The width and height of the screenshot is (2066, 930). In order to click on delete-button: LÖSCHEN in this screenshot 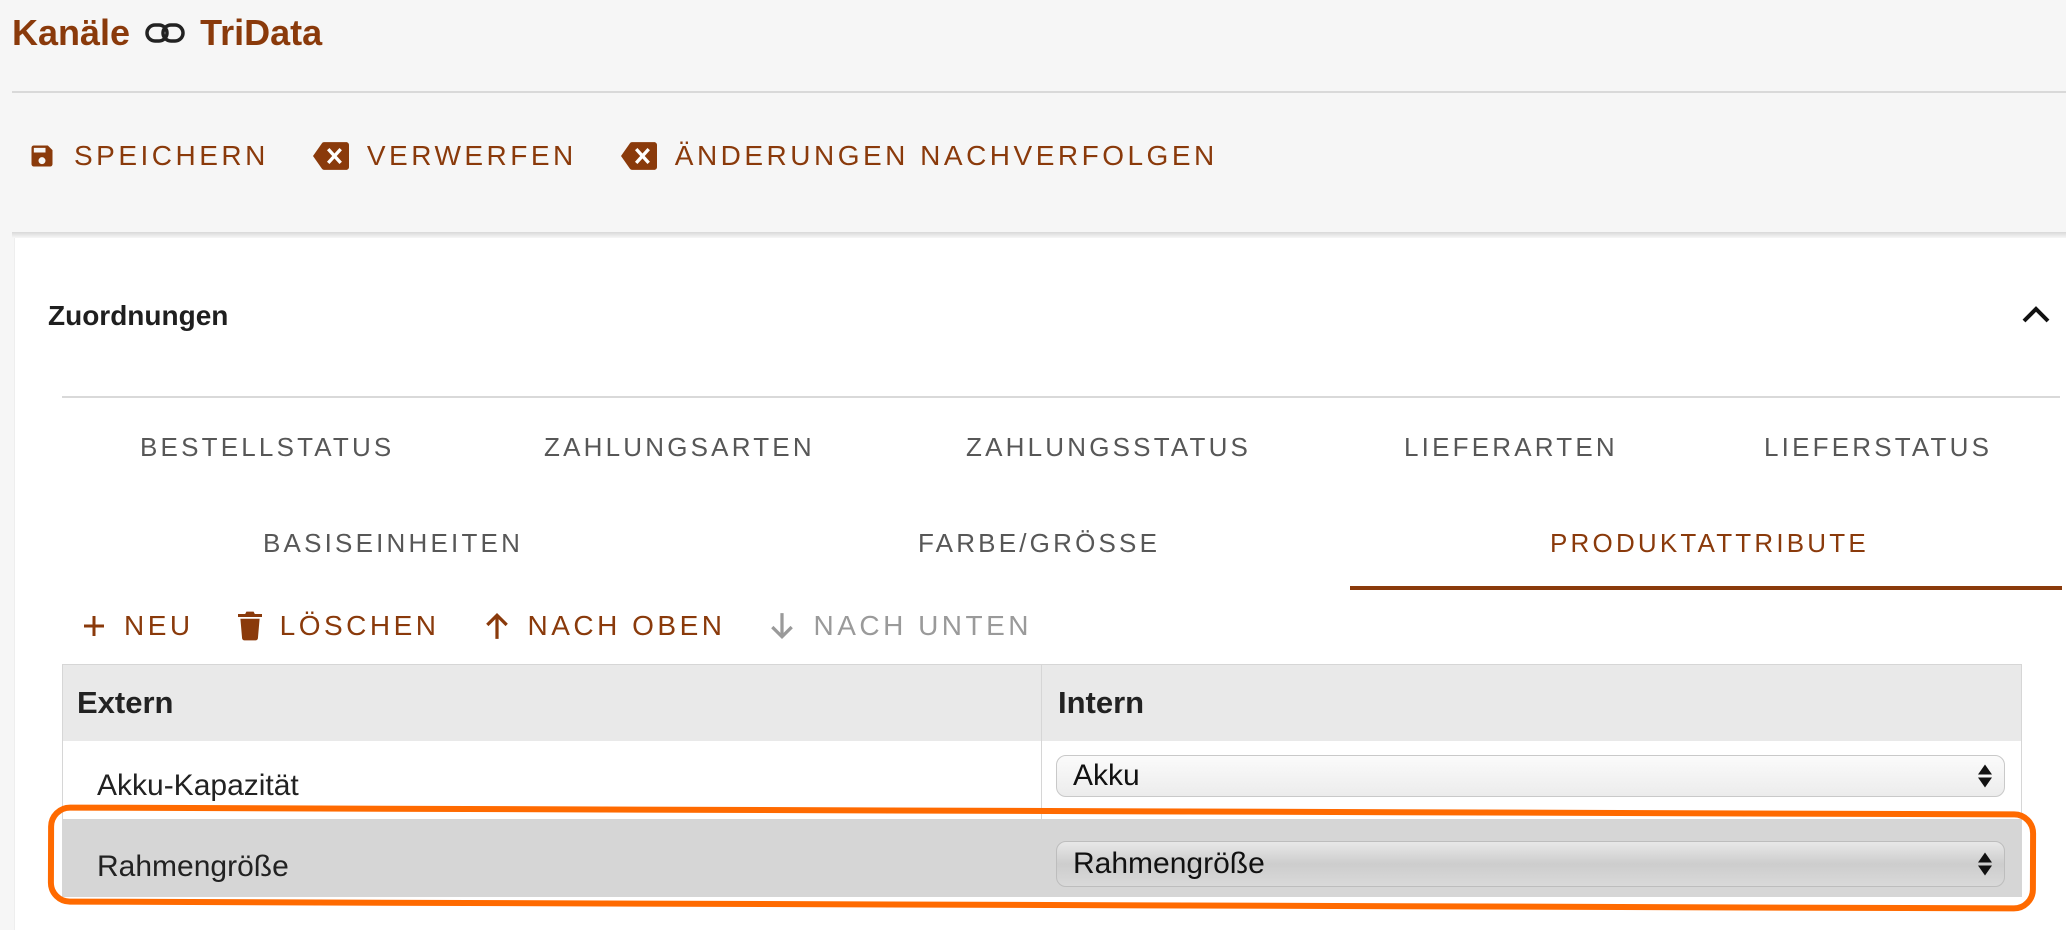, I will do `click(338, 626)`.